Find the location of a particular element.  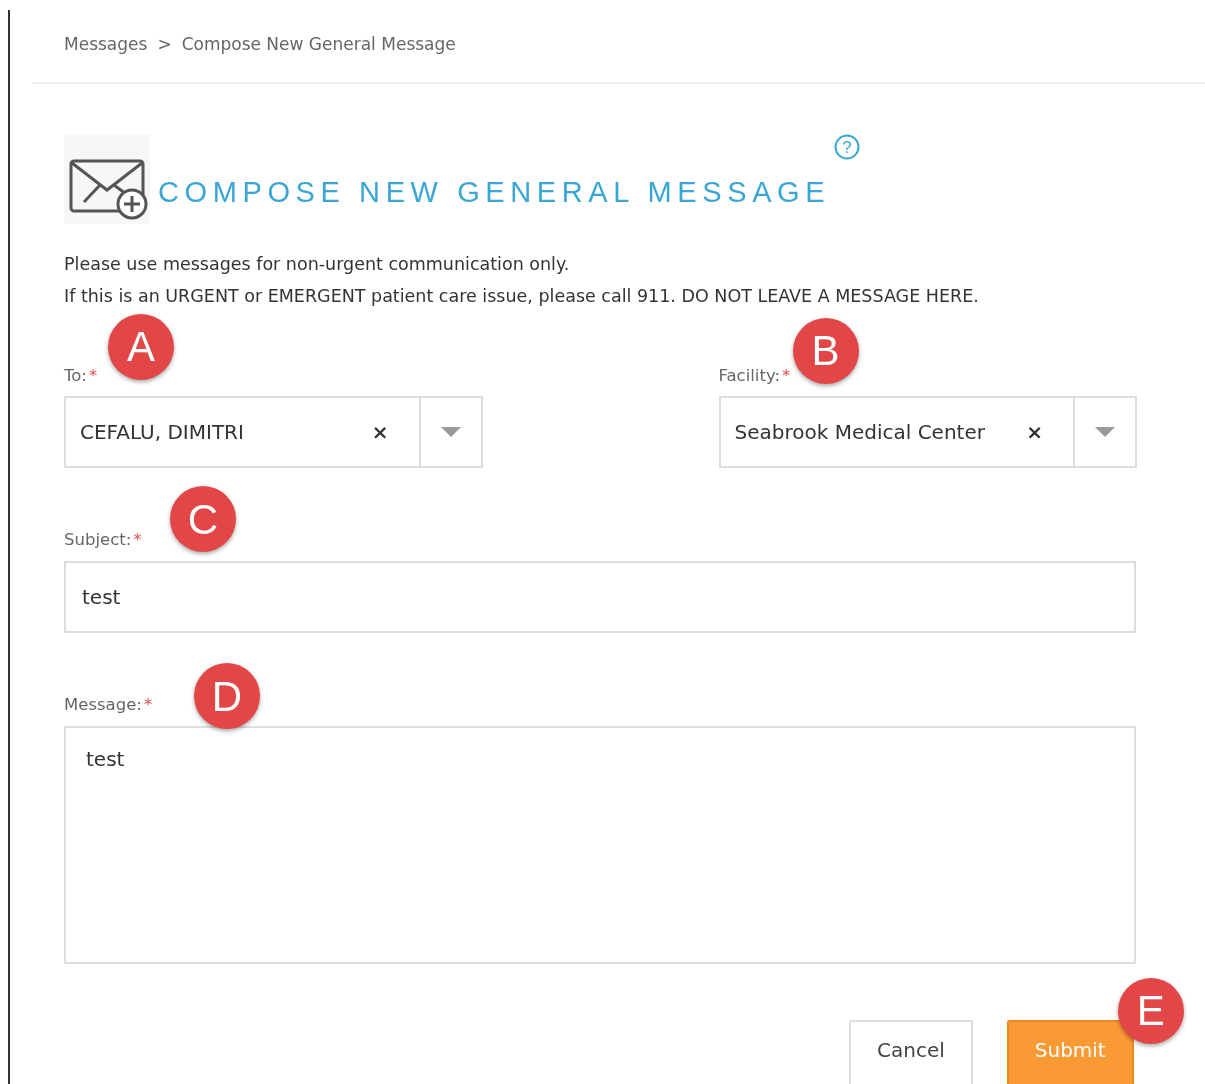

text-field: test is located at coordinates (600, 597).